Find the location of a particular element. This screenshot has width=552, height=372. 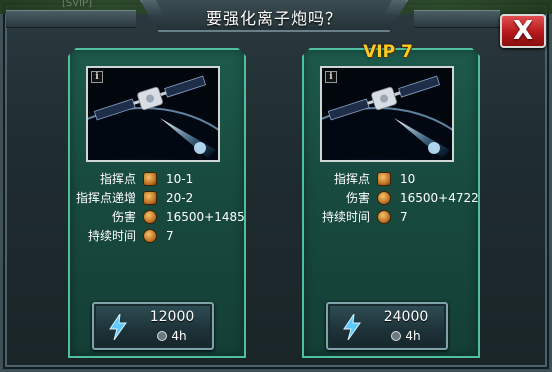

title-rail-left is located at coordinates (71, 19).